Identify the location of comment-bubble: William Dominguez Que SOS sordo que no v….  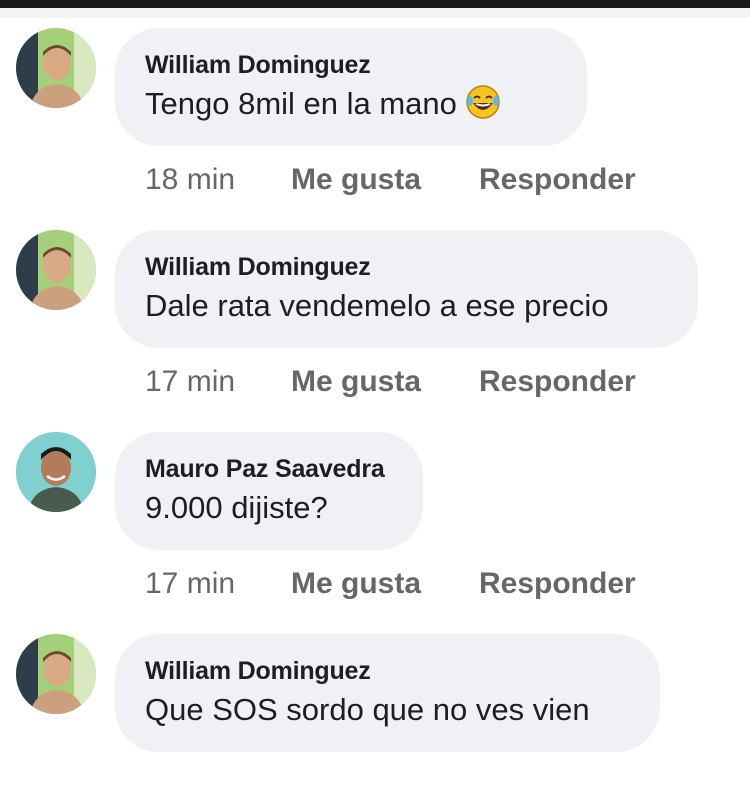
(387, 693).